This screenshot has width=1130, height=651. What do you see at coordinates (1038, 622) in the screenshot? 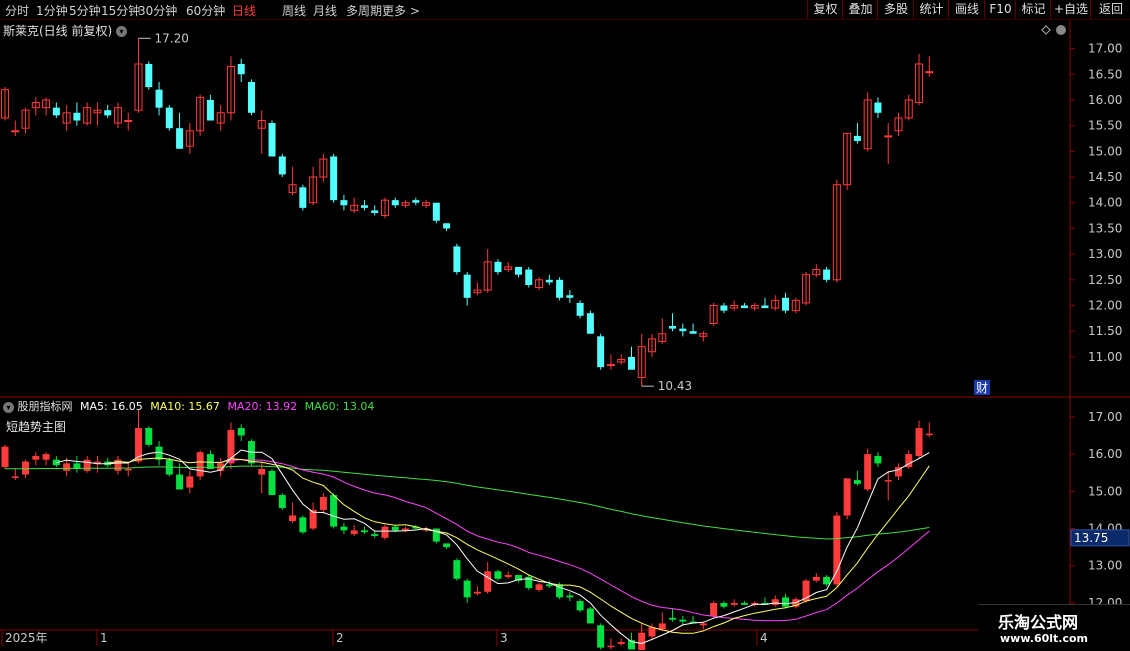
I see `watermark-text: 乐淘公式网` at bounding box center [1038, 622].